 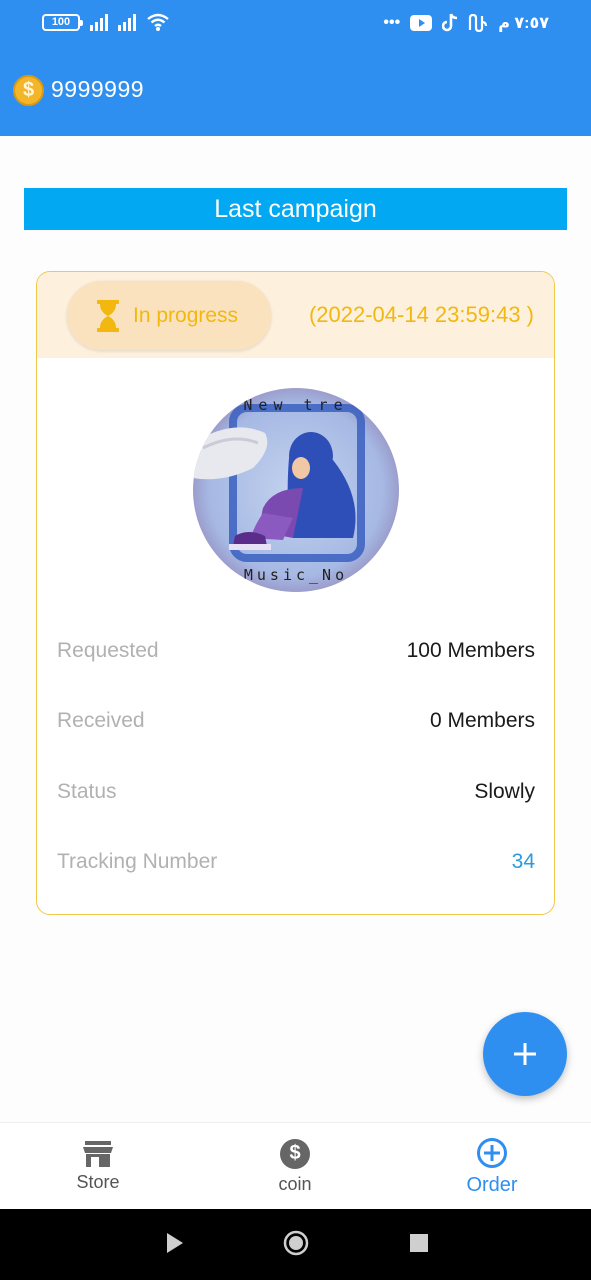 What do you see at coordinates (295, 1153) in the screenshot?
I see `dollar-icon: $` at bounding box center [295, 1153].